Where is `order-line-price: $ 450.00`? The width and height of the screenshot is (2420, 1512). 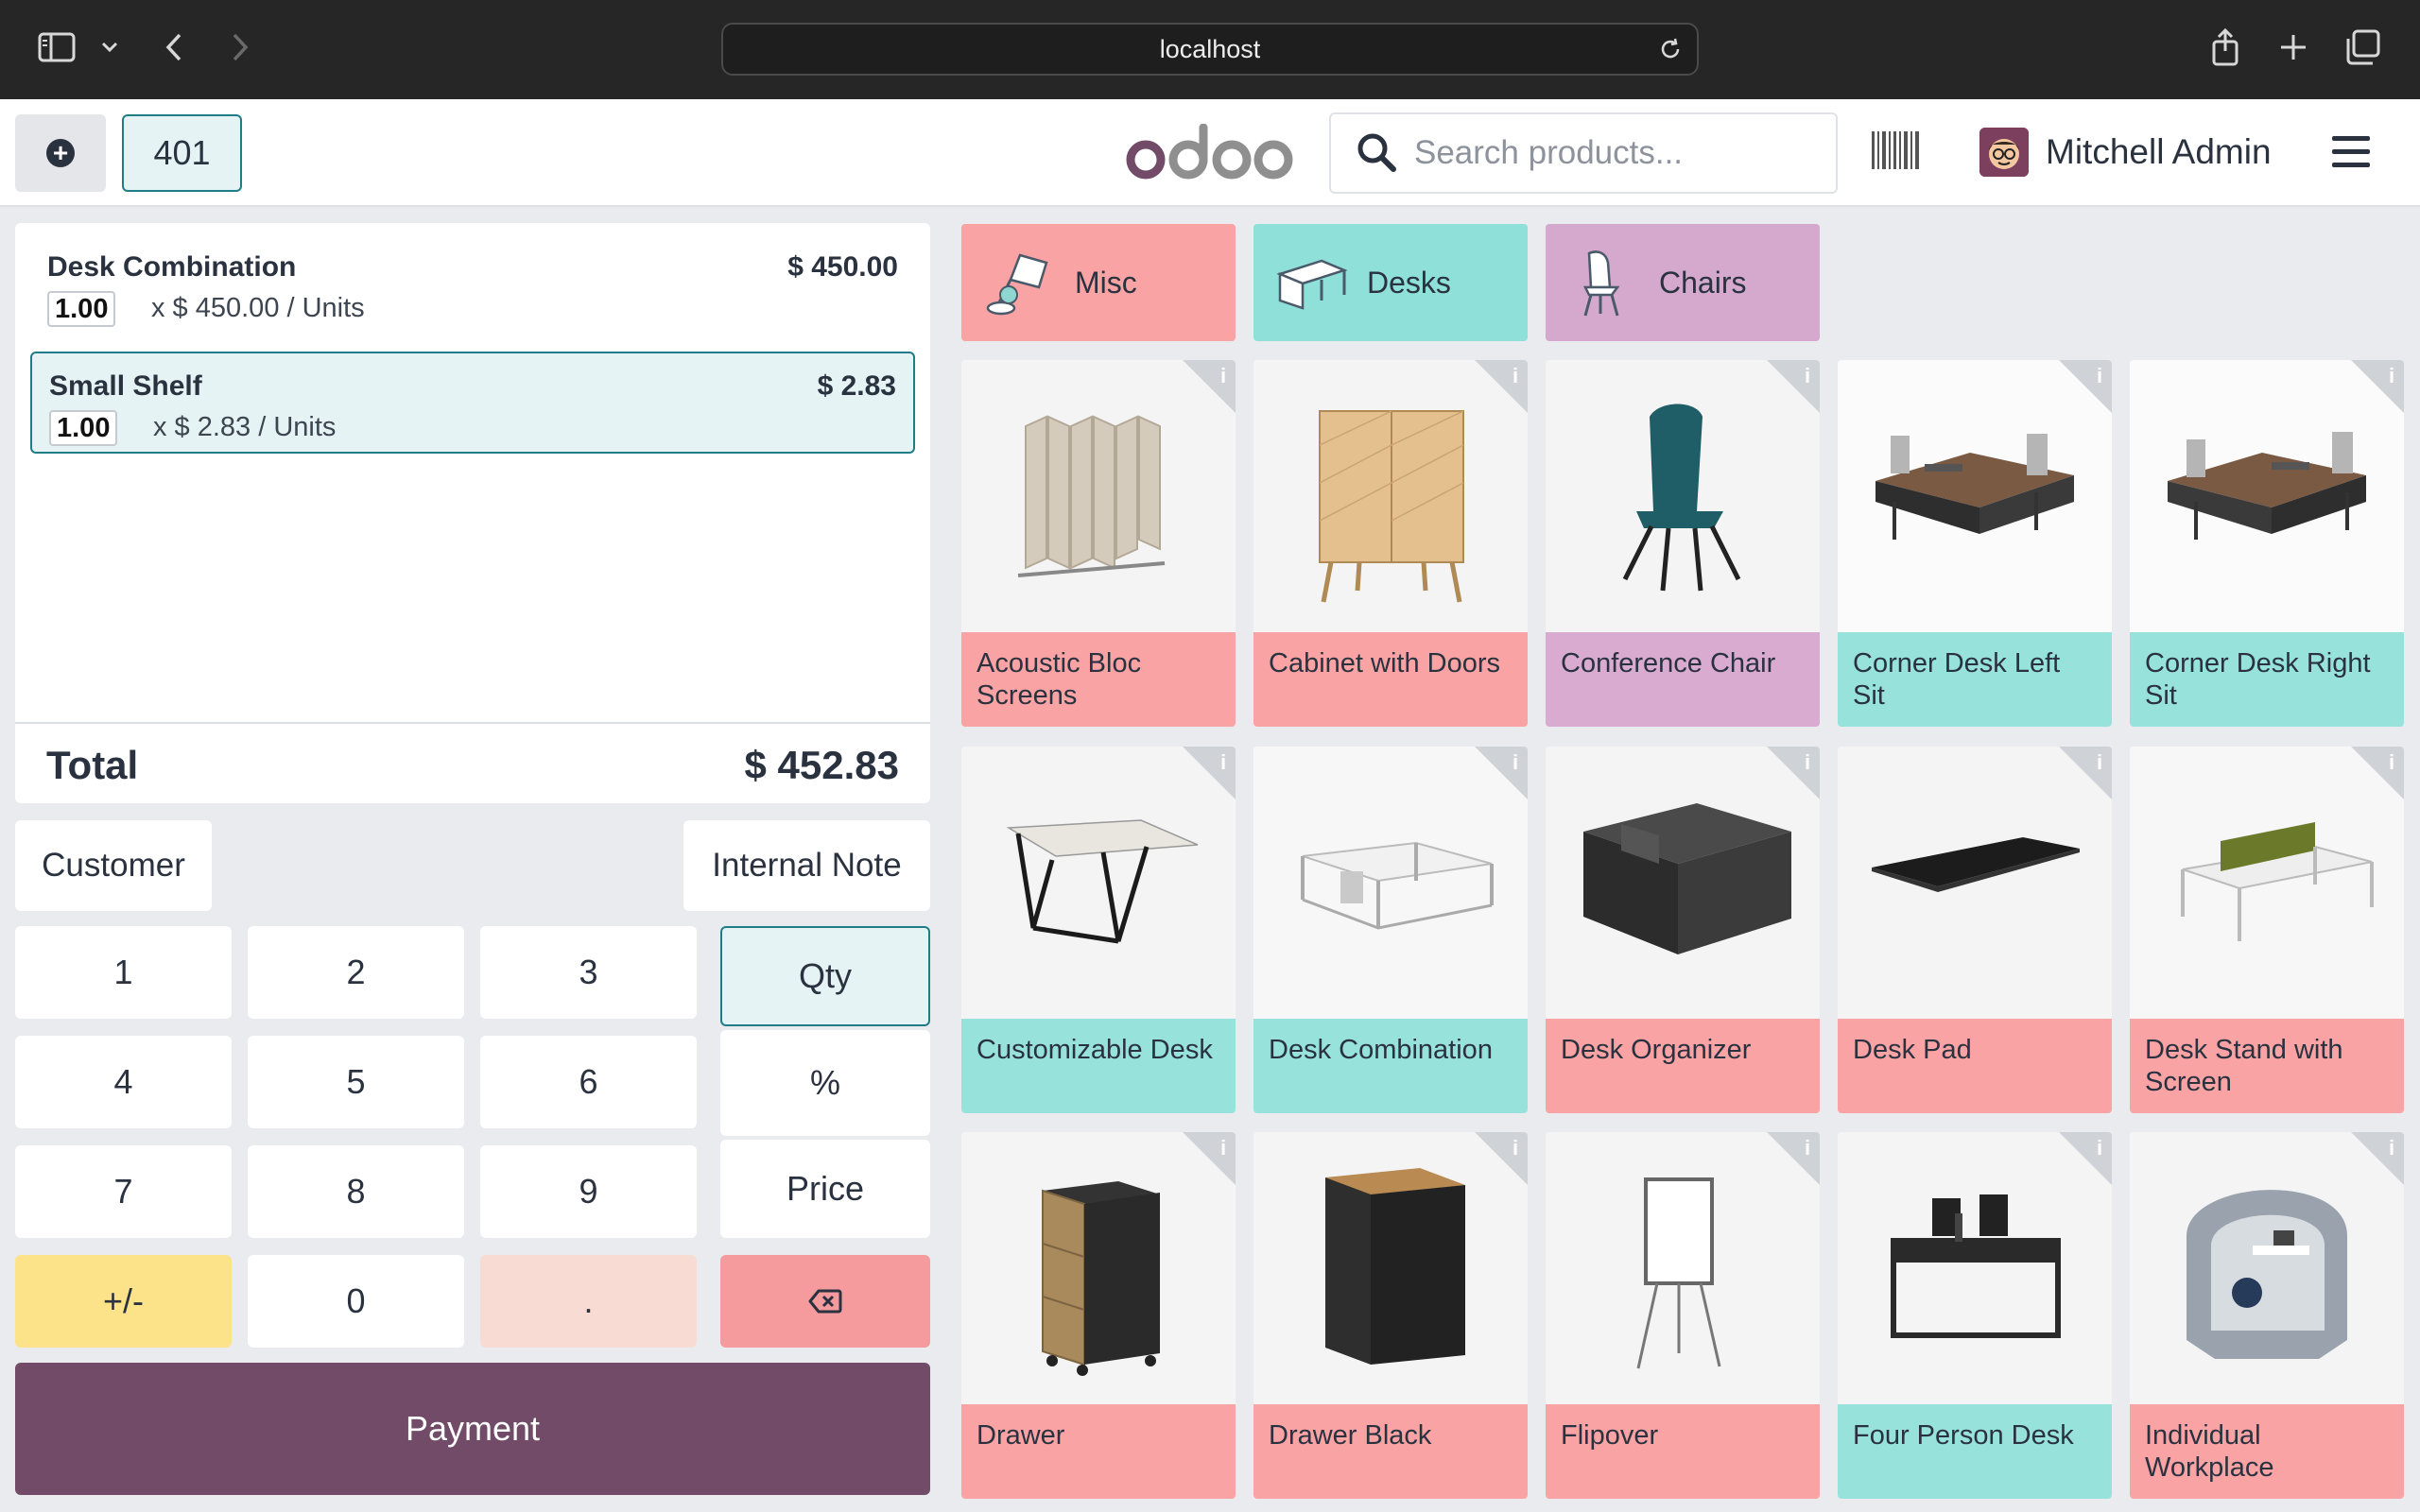
order-line-price: $ 450.00 is located at coordinates (842, 267).